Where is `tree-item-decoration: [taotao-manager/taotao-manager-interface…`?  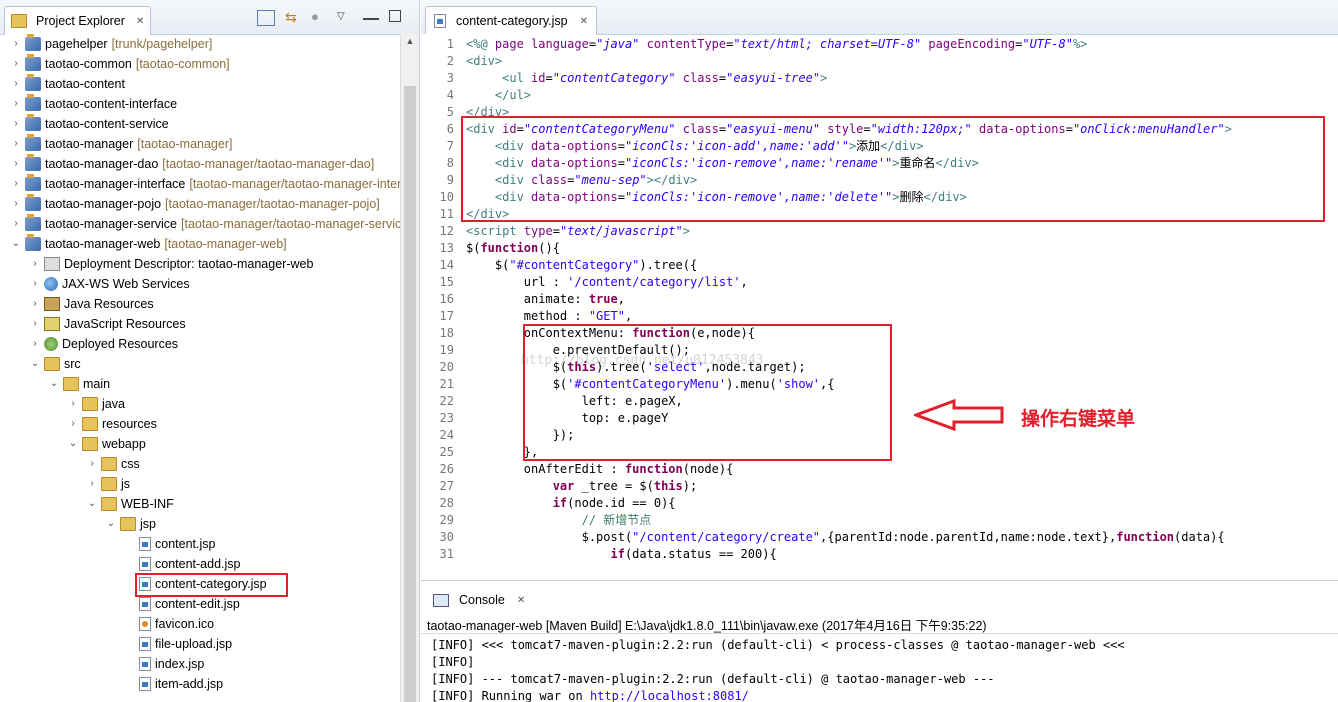 tree-item-decoration: [taotao-manager/taotao-manager-interface… is located at coordinates (295, 184).